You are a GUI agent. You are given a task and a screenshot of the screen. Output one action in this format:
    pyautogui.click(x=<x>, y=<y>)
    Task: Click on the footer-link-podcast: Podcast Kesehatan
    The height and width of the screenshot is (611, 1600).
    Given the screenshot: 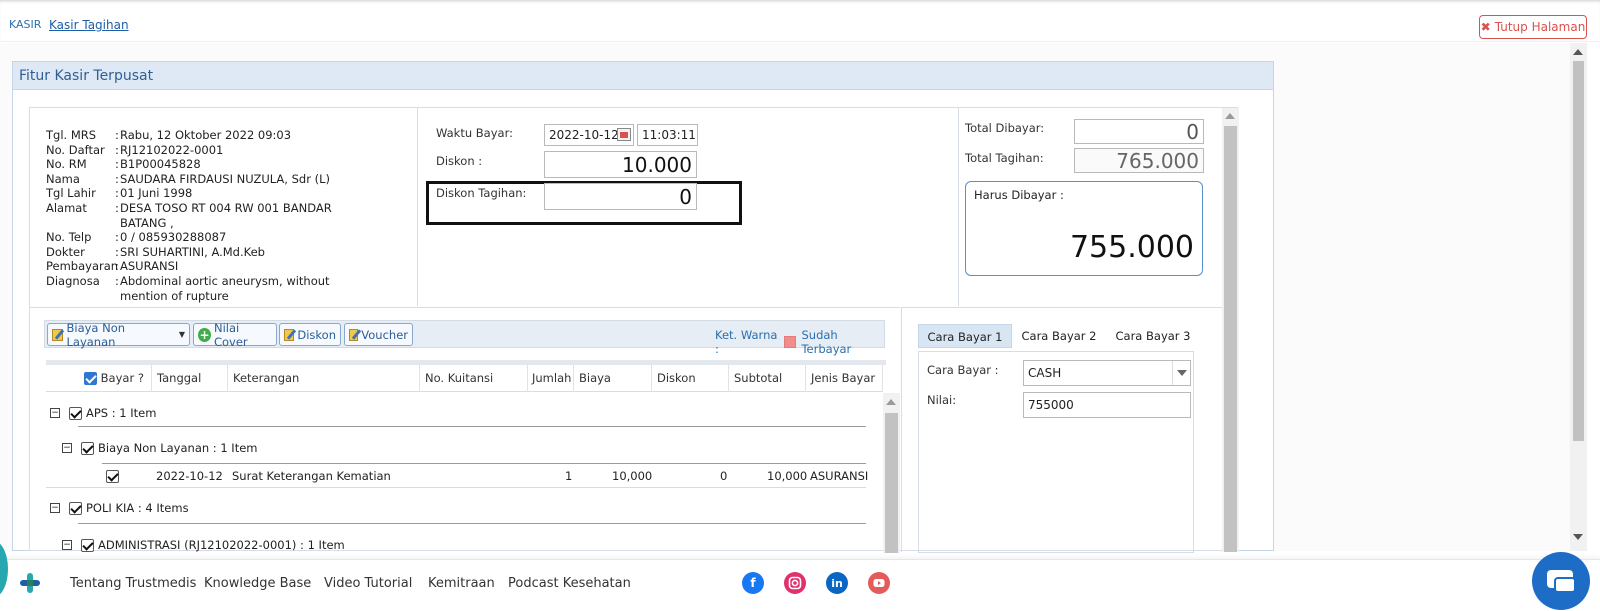 What is the action you would take?
    pyautogui.click(x=569, y=583)
    